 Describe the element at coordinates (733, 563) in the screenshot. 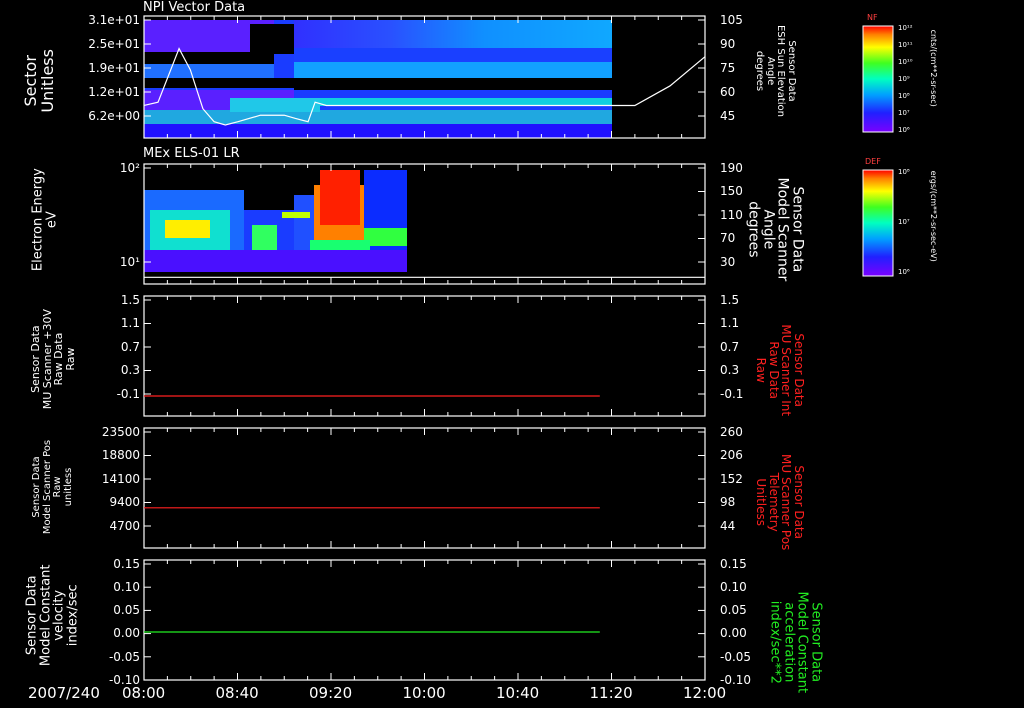

I see `y-tick-label-right-p5: 0.15` at that location.